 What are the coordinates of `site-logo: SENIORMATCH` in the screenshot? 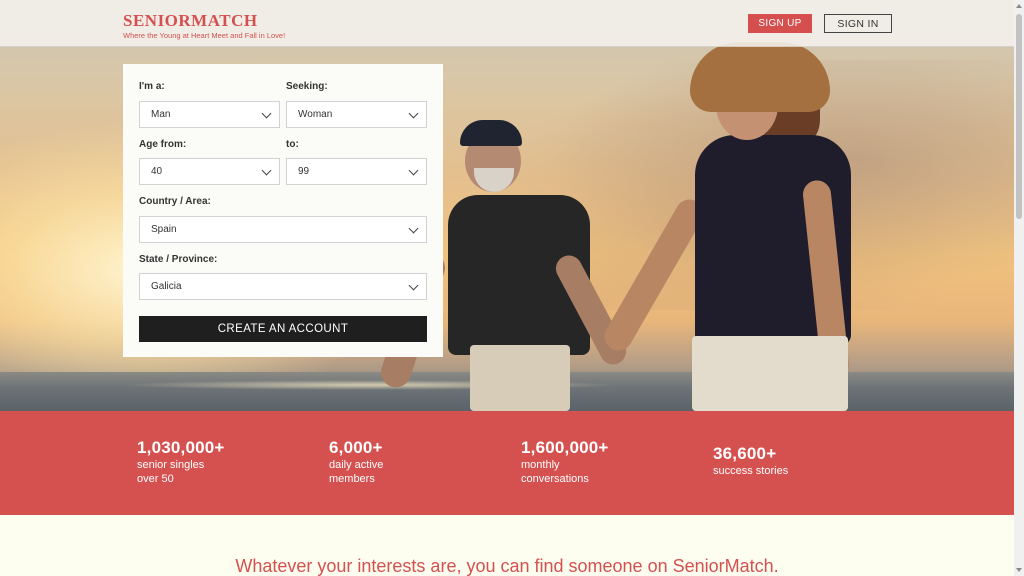 It's located at (190, 21).